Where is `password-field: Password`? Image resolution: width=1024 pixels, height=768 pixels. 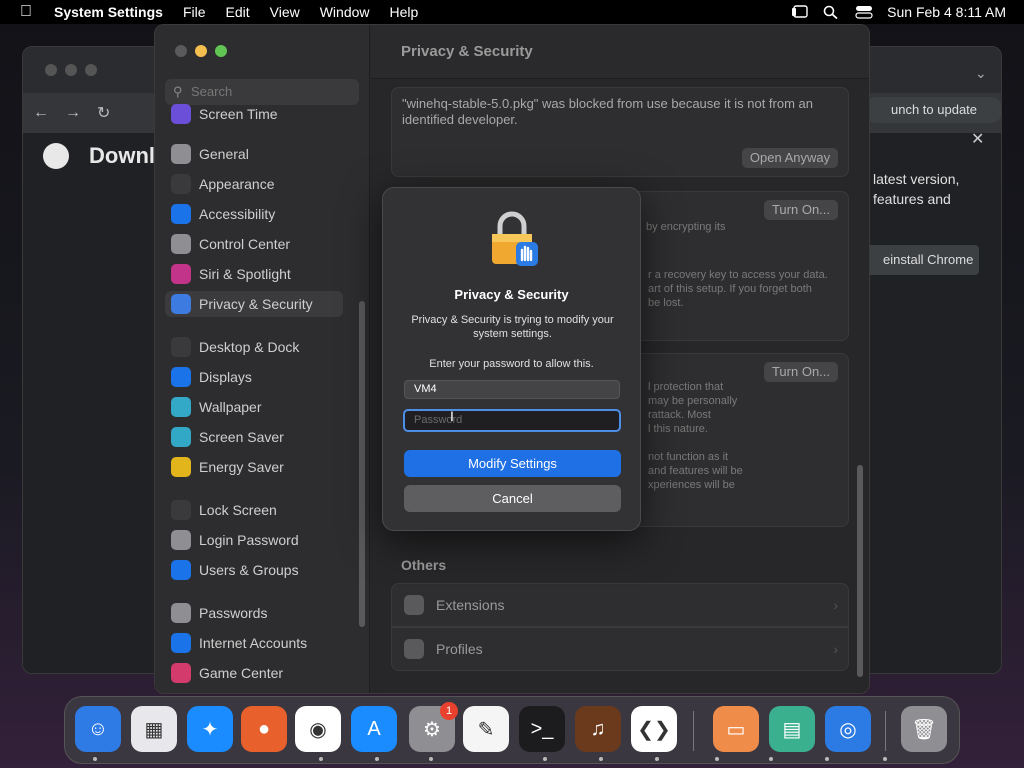 password-field: Password is located at coordinates (512, 420).